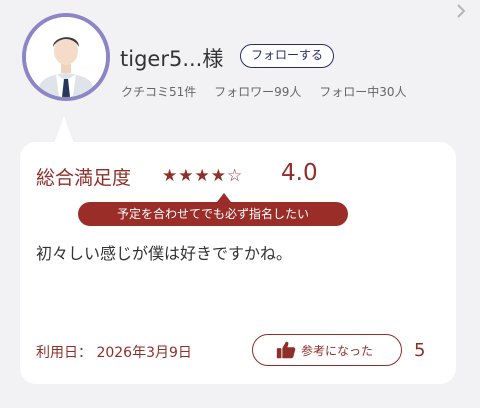 Image resolution: width=480 pixels, height=408 pixels. I want to click on username: tiger5...様, so click(171, 58).